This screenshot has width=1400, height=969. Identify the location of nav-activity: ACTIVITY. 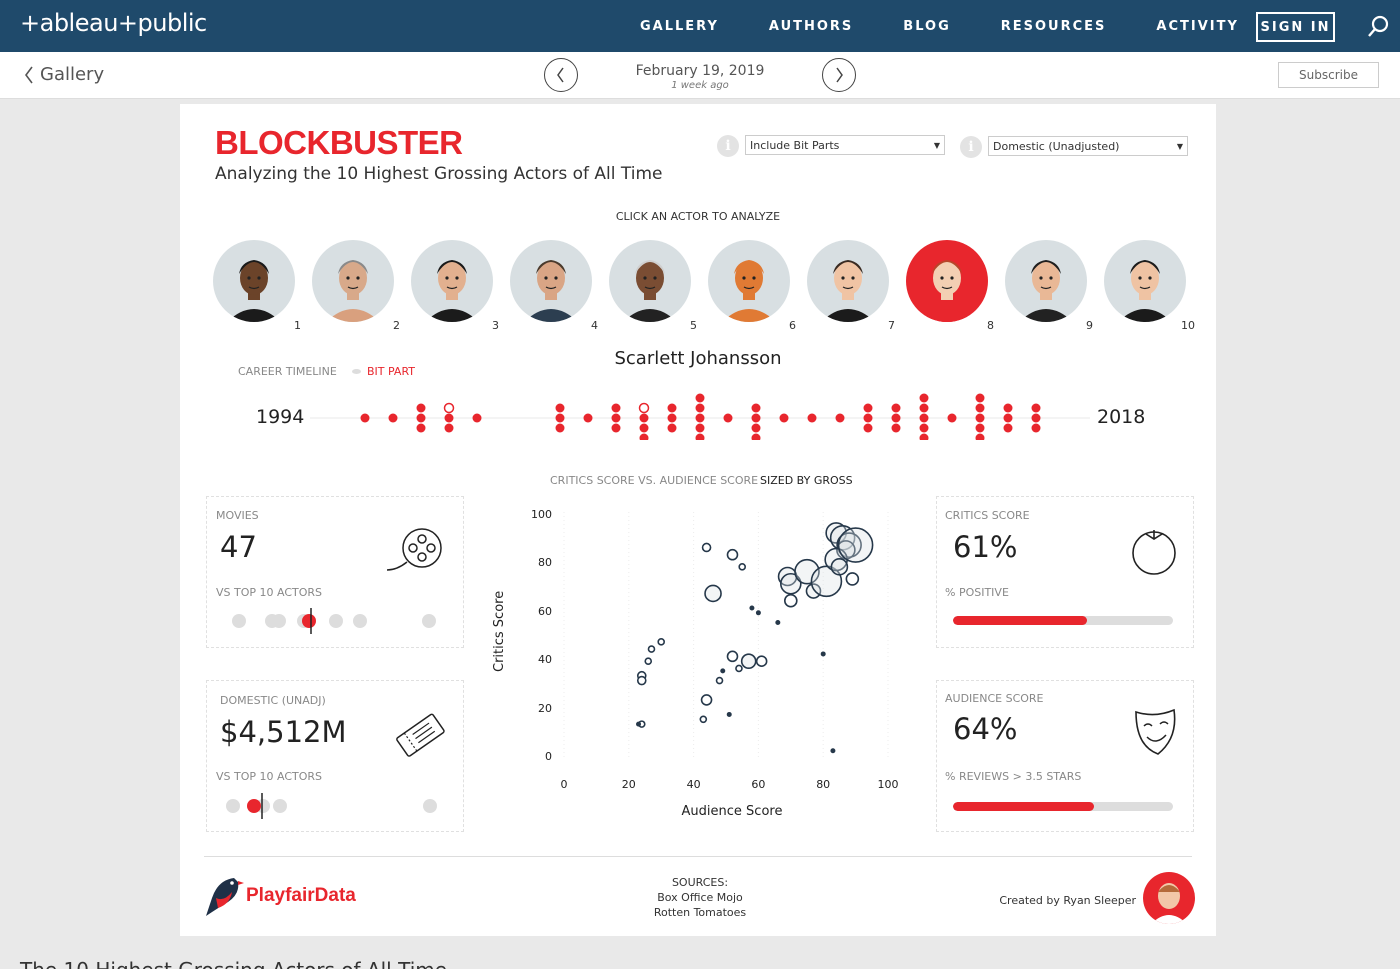
(1197, 26).